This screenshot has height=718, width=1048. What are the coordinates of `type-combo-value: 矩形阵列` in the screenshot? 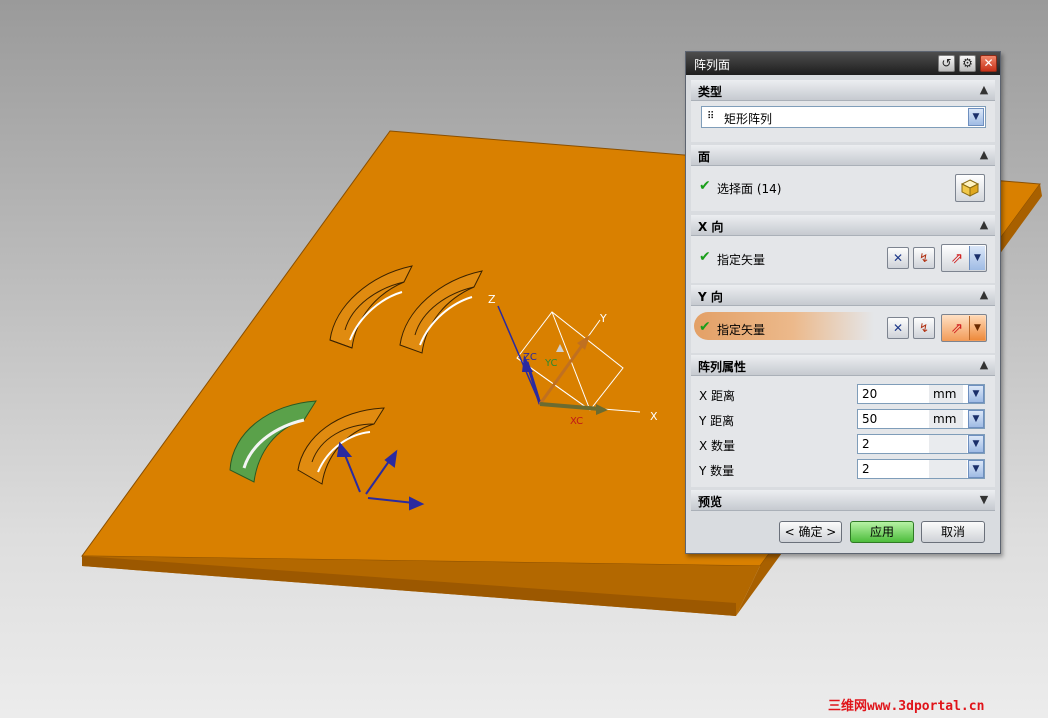 It's located at (748, 119).